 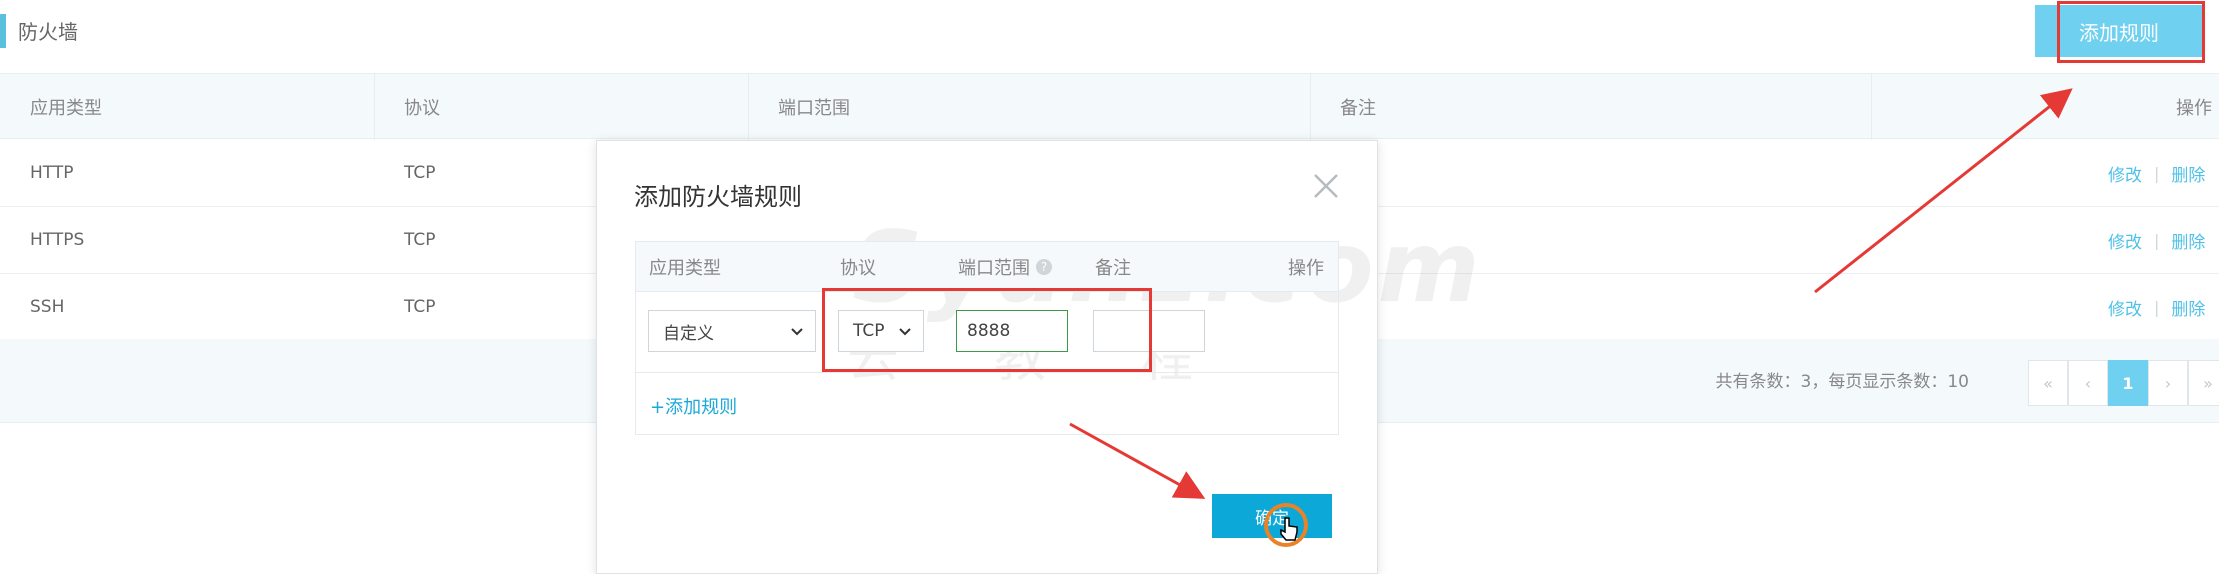 What do you see at coordinates (1272, 516) in the screenshot?
I see `confirm-button: 确定` at bounding box center [1272, 516].